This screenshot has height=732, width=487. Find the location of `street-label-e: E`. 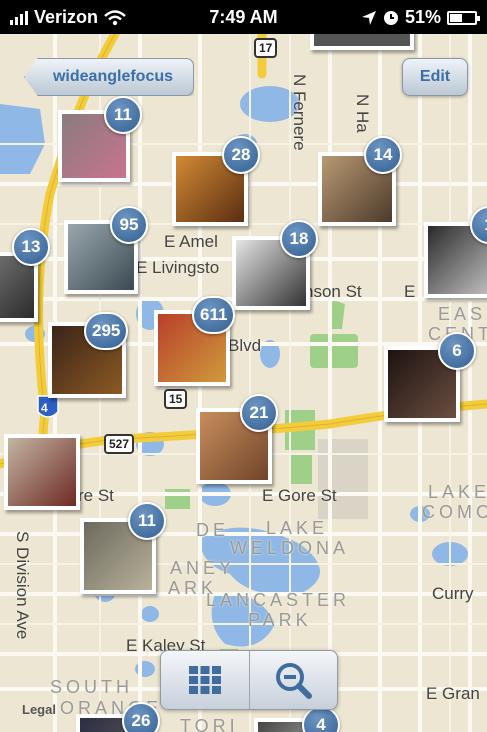

street-label-e: E is located at coordinates (410, 291).